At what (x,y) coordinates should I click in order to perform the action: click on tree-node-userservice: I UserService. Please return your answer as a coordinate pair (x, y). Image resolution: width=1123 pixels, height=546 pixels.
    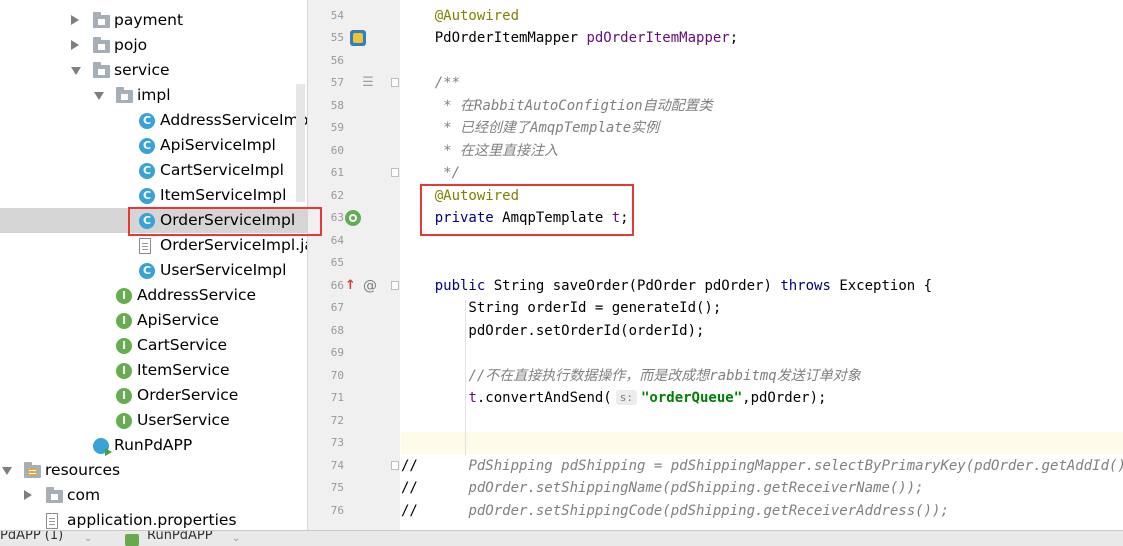
    Looking at the image, I should click on (153, 420).